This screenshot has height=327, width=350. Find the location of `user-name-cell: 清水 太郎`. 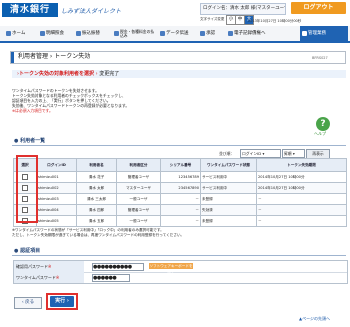

user-name-cell: 清水 太郎 is located at coordinates (96, 188).